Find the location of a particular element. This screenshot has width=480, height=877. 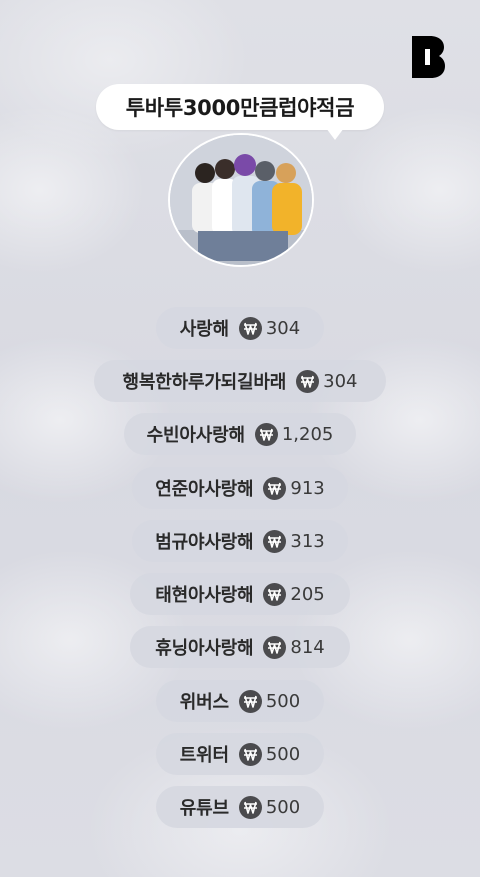

page-title: 투바투3000만큼럽야적금 is located at coordinates (240, 108).